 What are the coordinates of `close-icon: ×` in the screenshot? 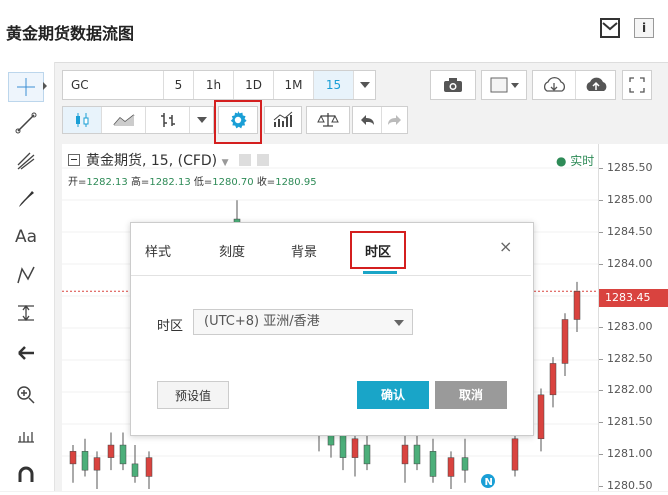 It's located at (505, 246).